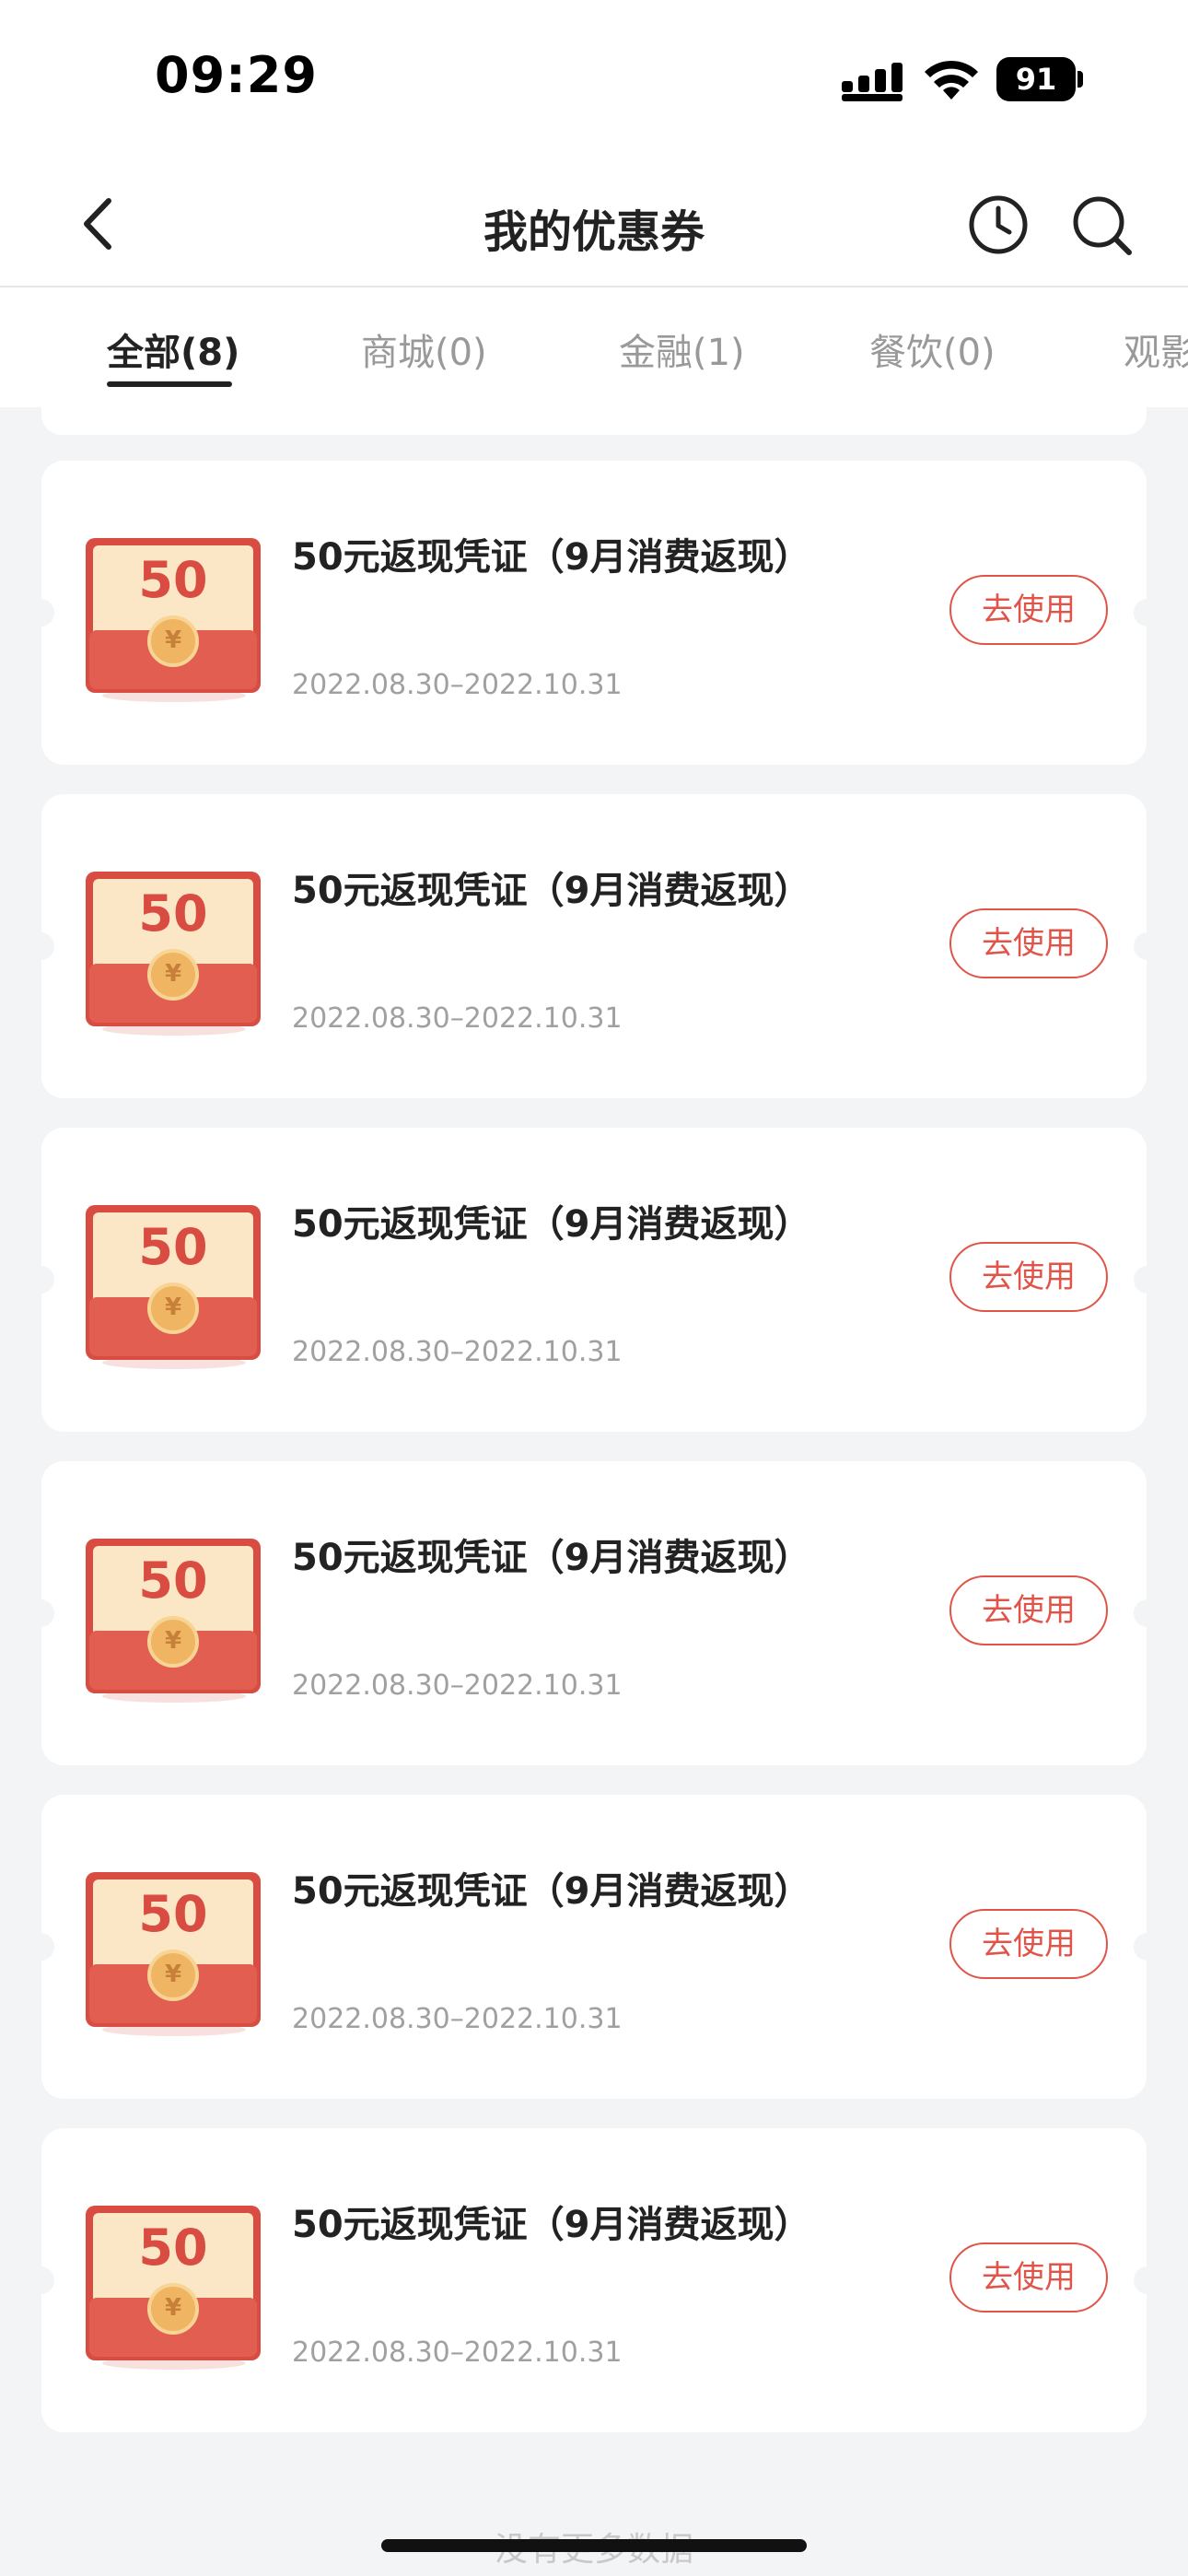 This screenshot has height=2576, width=1188. Describe the element at coordinates (594, 421) in the screenshot. I see `coupon-card-partial` at that location.